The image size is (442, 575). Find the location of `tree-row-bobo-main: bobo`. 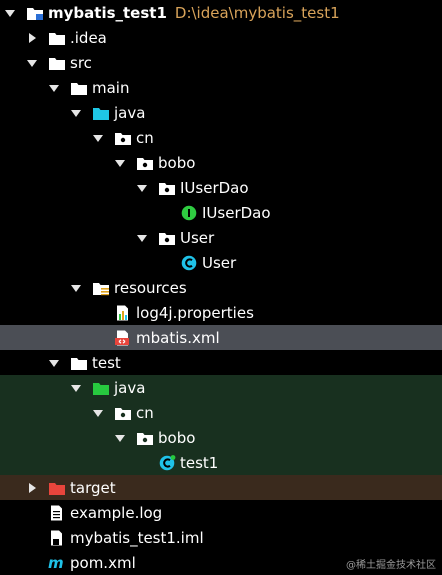

tree-row-bobo-main: bobo is located at coordinates (221, 162).